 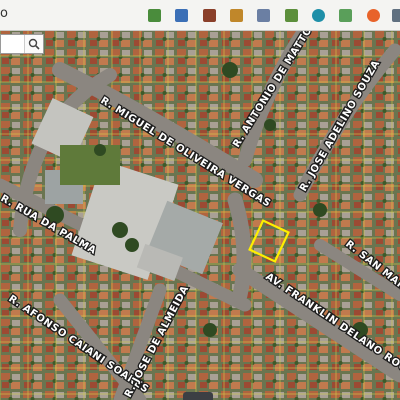 I want to click on satellite-button, so click(x=394, y=15).